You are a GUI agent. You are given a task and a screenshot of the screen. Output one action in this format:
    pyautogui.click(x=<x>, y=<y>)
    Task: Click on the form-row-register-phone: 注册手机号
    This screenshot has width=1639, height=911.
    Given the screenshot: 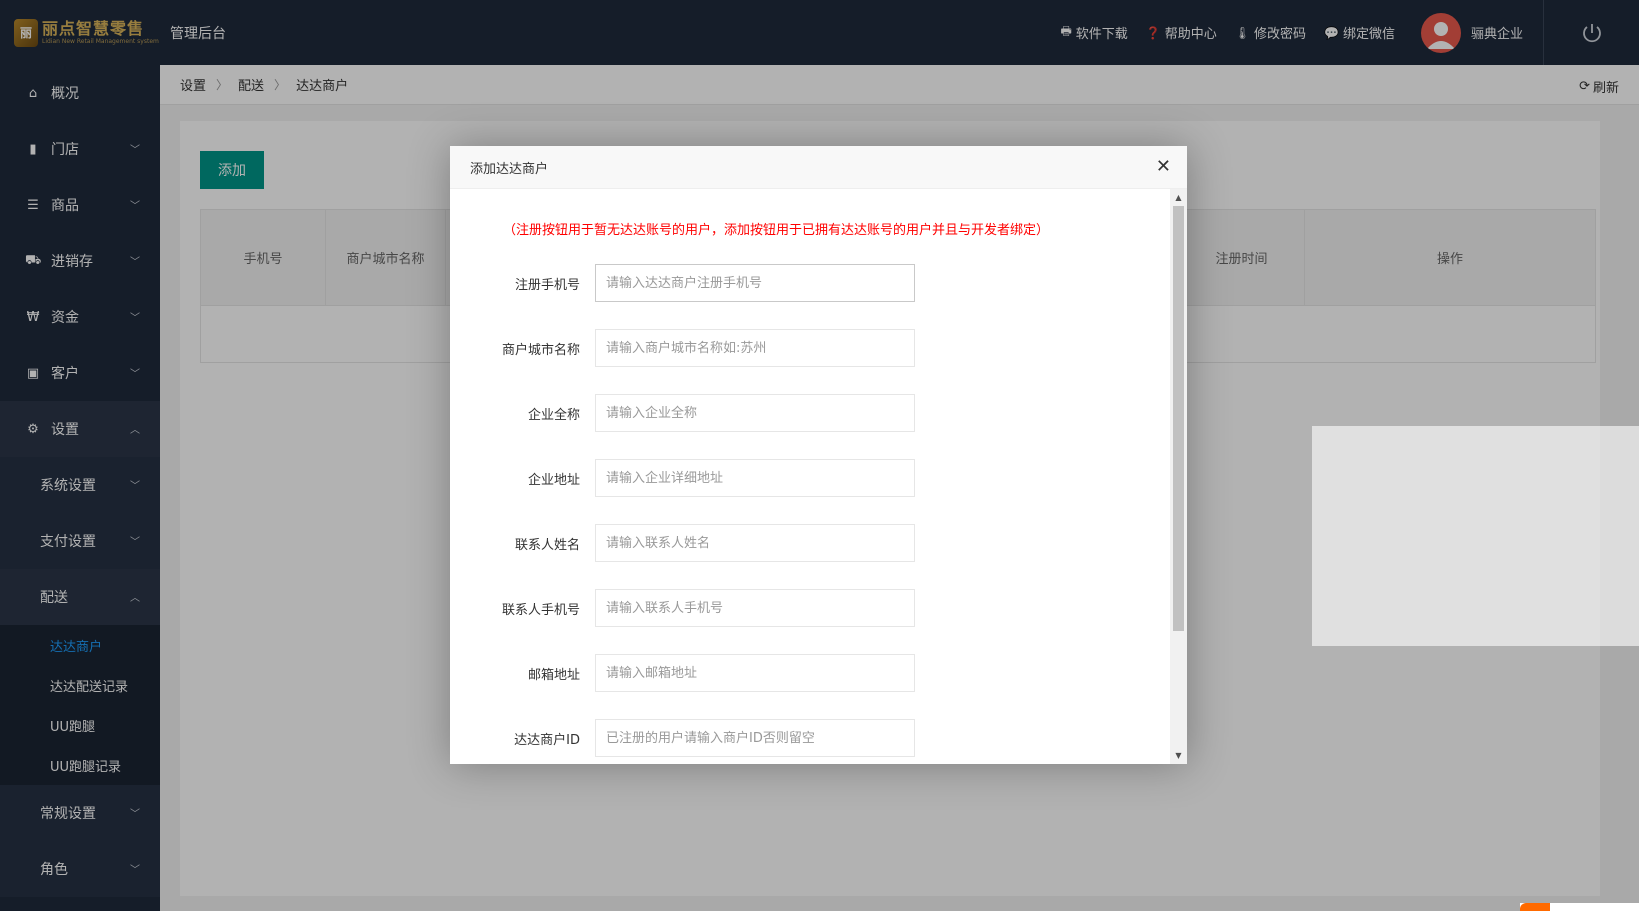 What is the action you would take?
    pyautogui.click(x=810, y=283)
    